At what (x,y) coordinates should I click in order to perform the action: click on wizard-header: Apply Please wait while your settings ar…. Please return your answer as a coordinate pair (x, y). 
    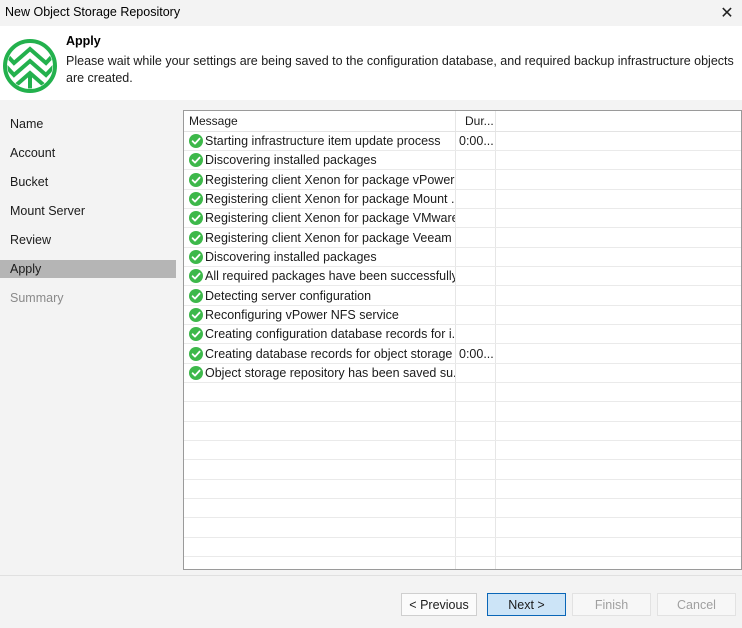
    Looking at the image, I should click on (371, 63).